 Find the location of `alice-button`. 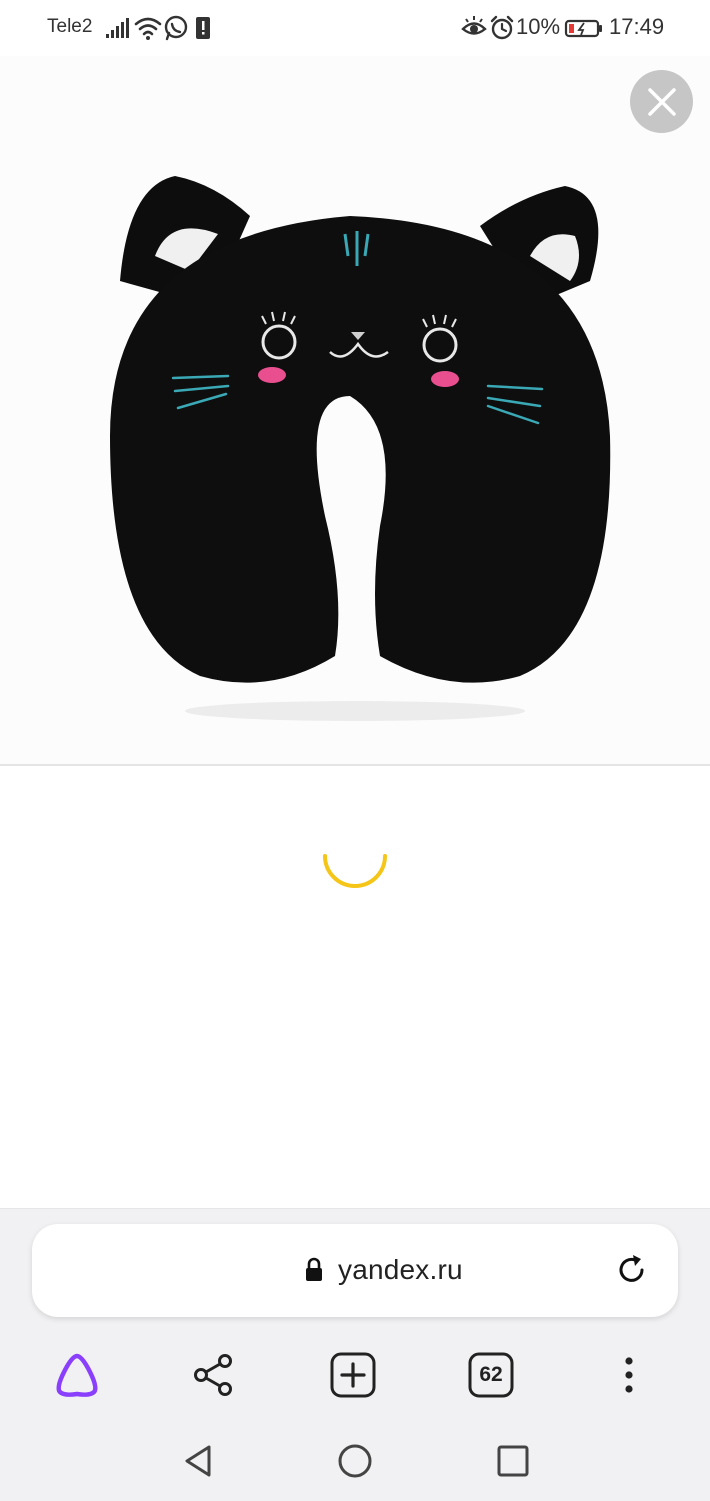

alice-button is located at coordinates (77, 1375).